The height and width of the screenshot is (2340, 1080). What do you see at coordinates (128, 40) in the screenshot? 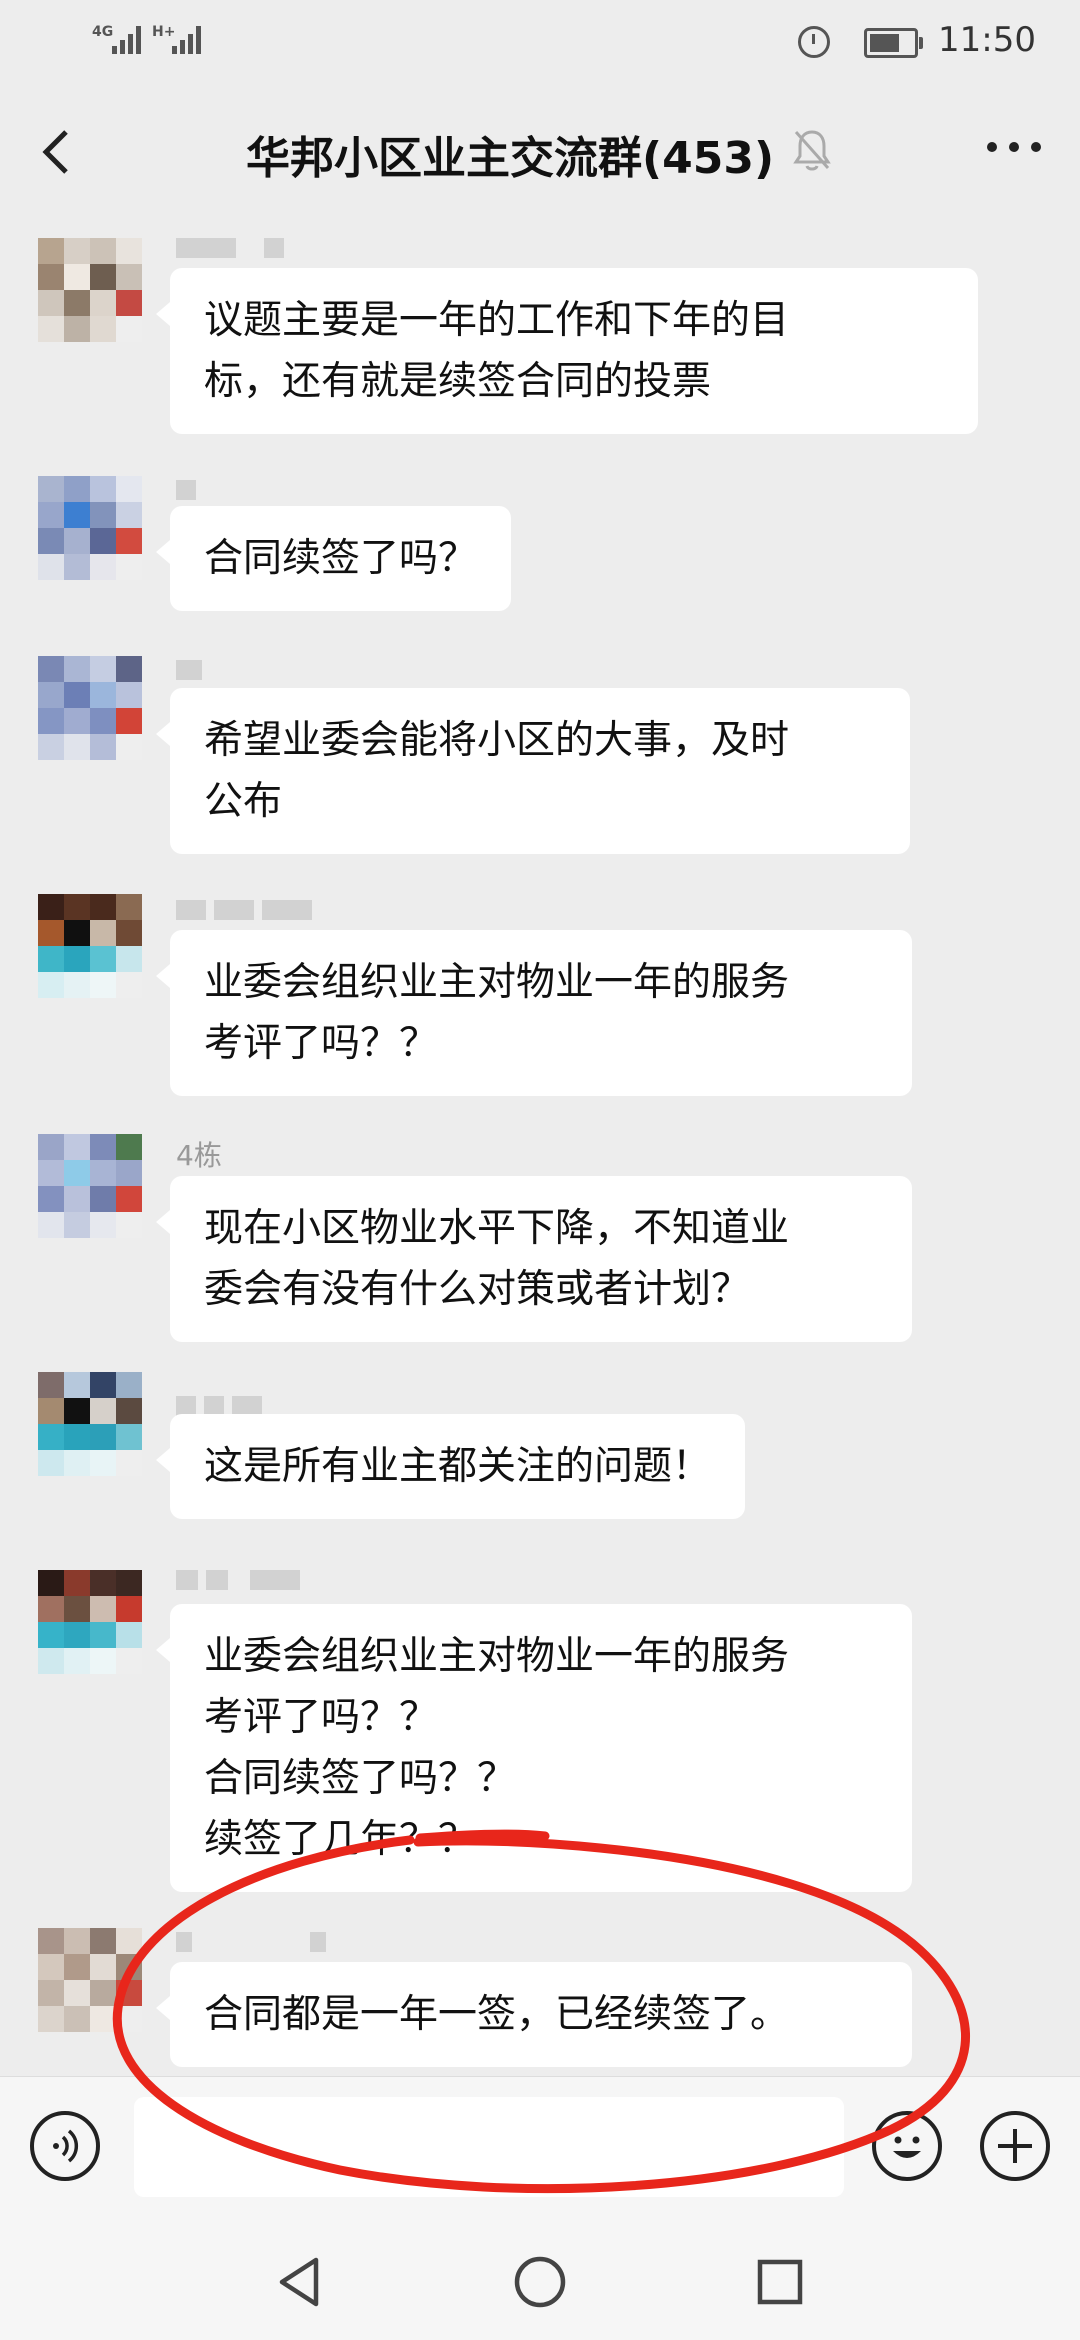
I see `signal-bars-icon` at bounding box center [128, 40].